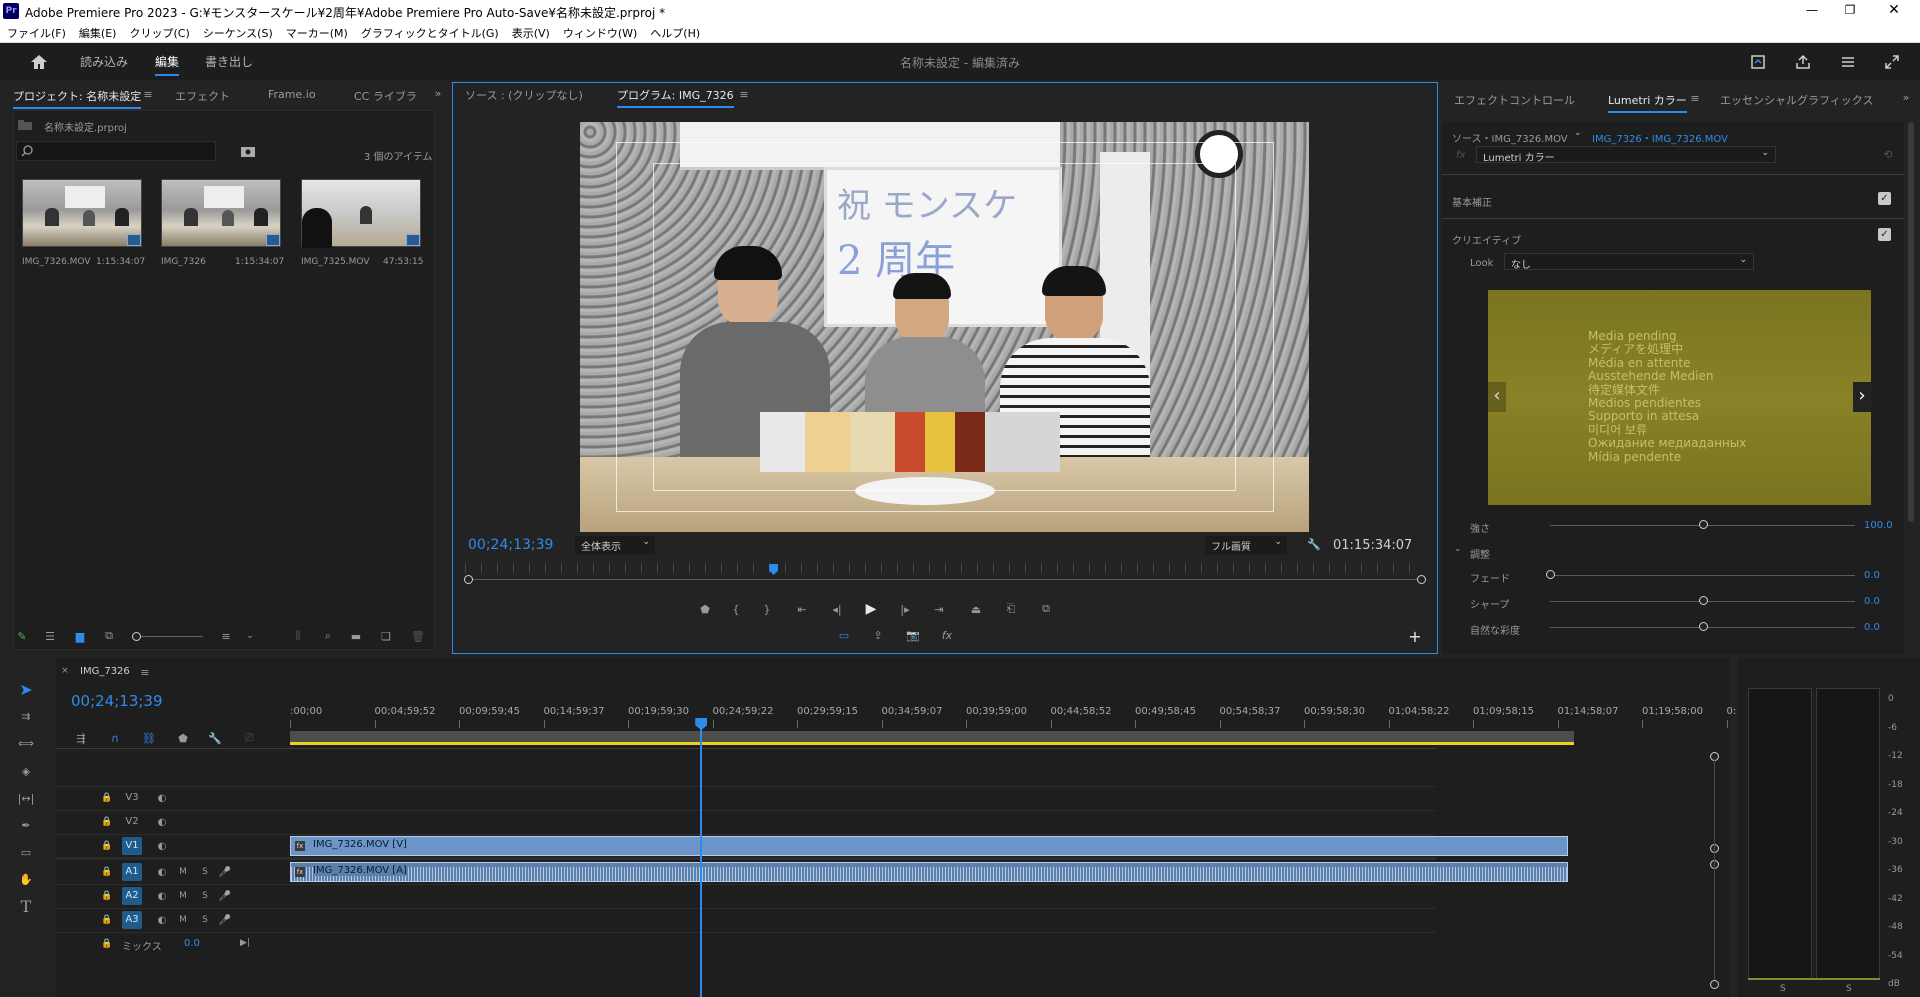 Image resolution: width=1920 pixels, height=997 pixels. I want to click on track-target-v3: V3, so click(132, 798).